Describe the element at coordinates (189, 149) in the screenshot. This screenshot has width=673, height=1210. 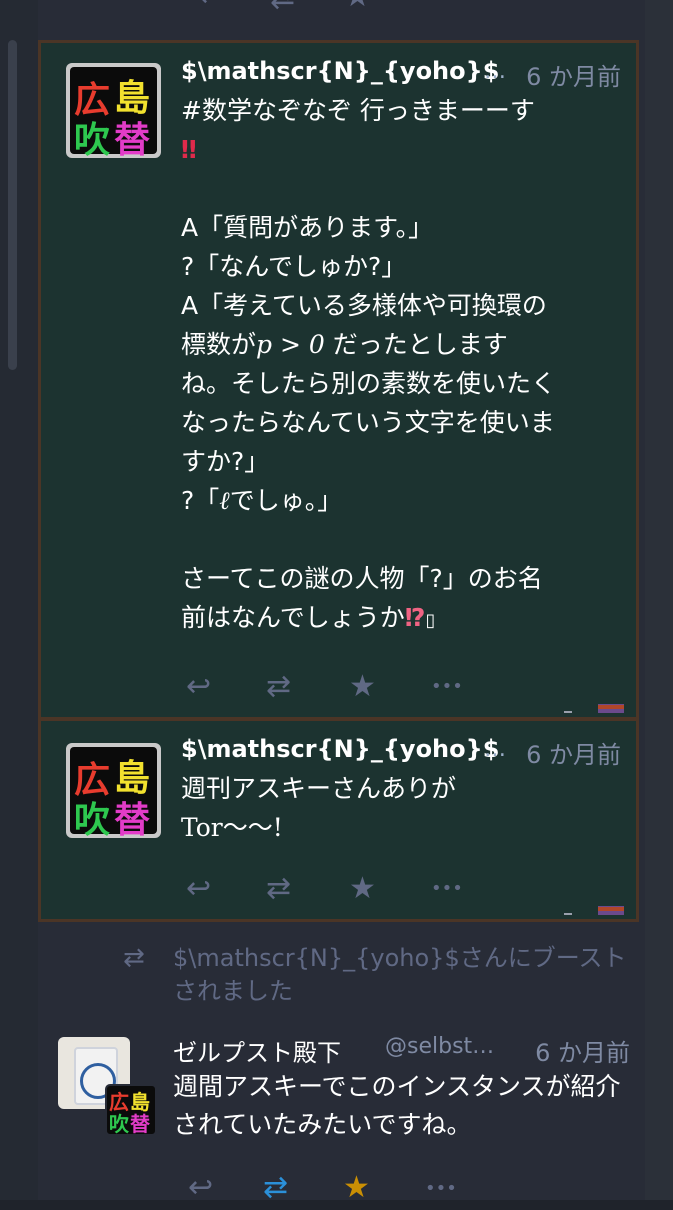
I see `double-exclamation-emoji: ‼` at that location.